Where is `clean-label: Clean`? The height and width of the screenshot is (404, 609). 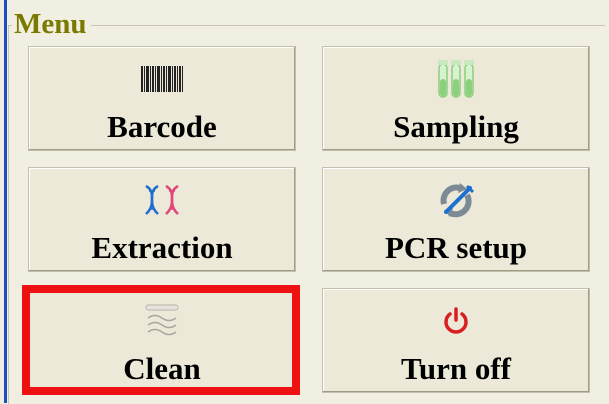 clean-label: Clean is located at coordinates (162, 368).